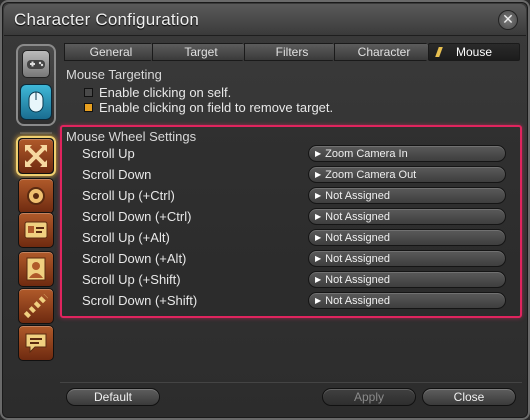 Image resolution: width=530 pixels, height=420 pixels. What do you see at coordinates (108, 153) in the screenshot?
I see `setting-label: Scroll Up` at bounding box center [108, 153].